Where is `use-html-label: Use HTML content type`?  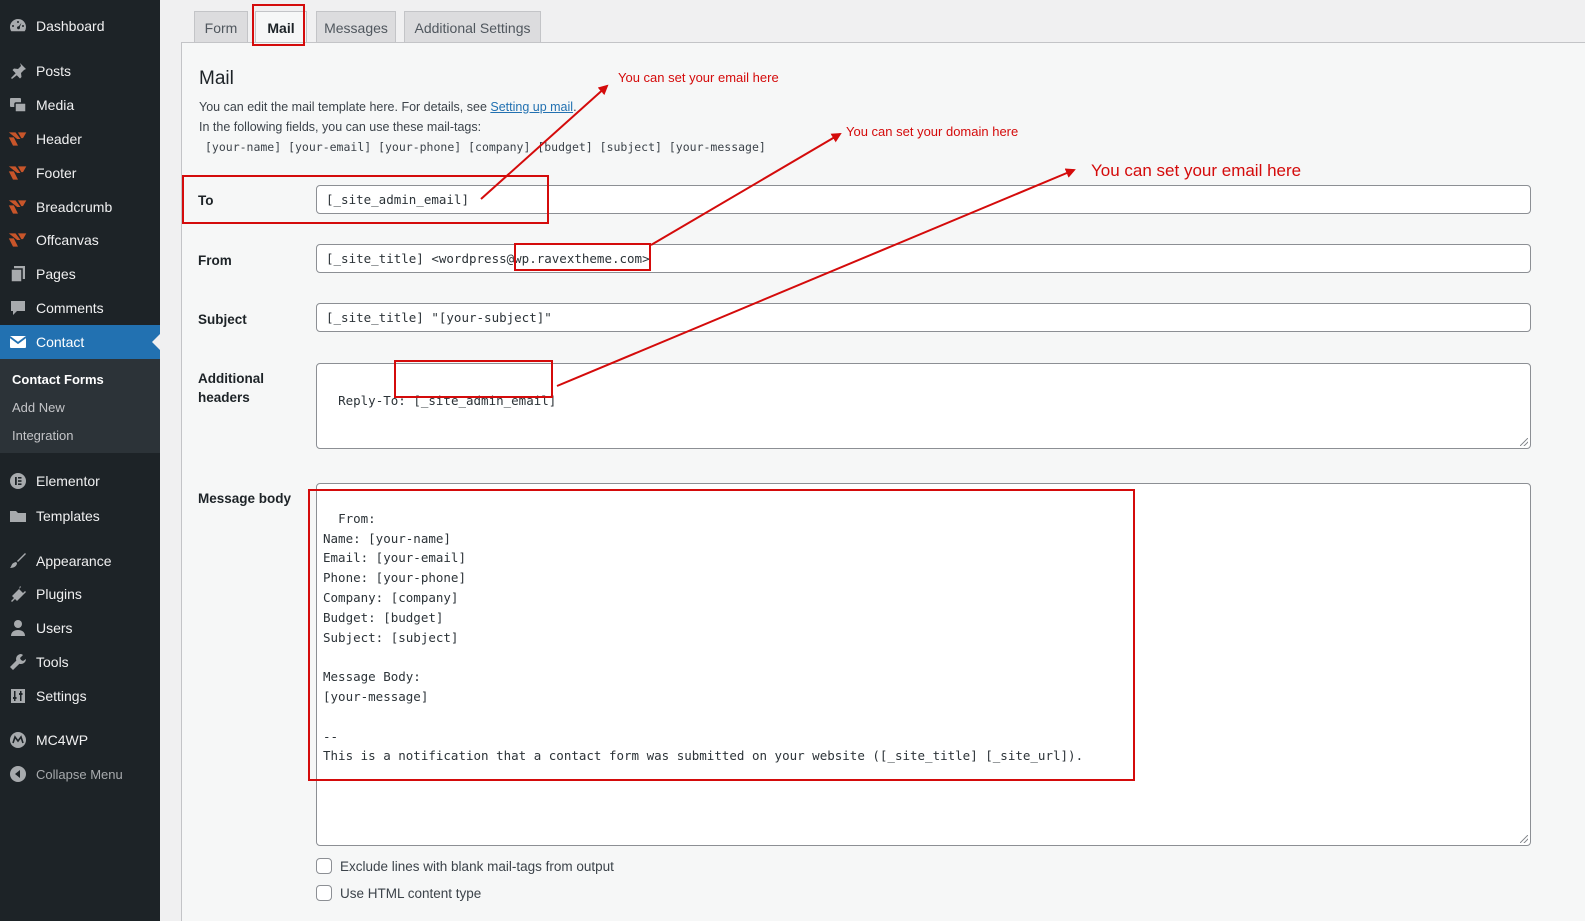 use-html-label: Use HTML content type is located at coordinates (411, 893).